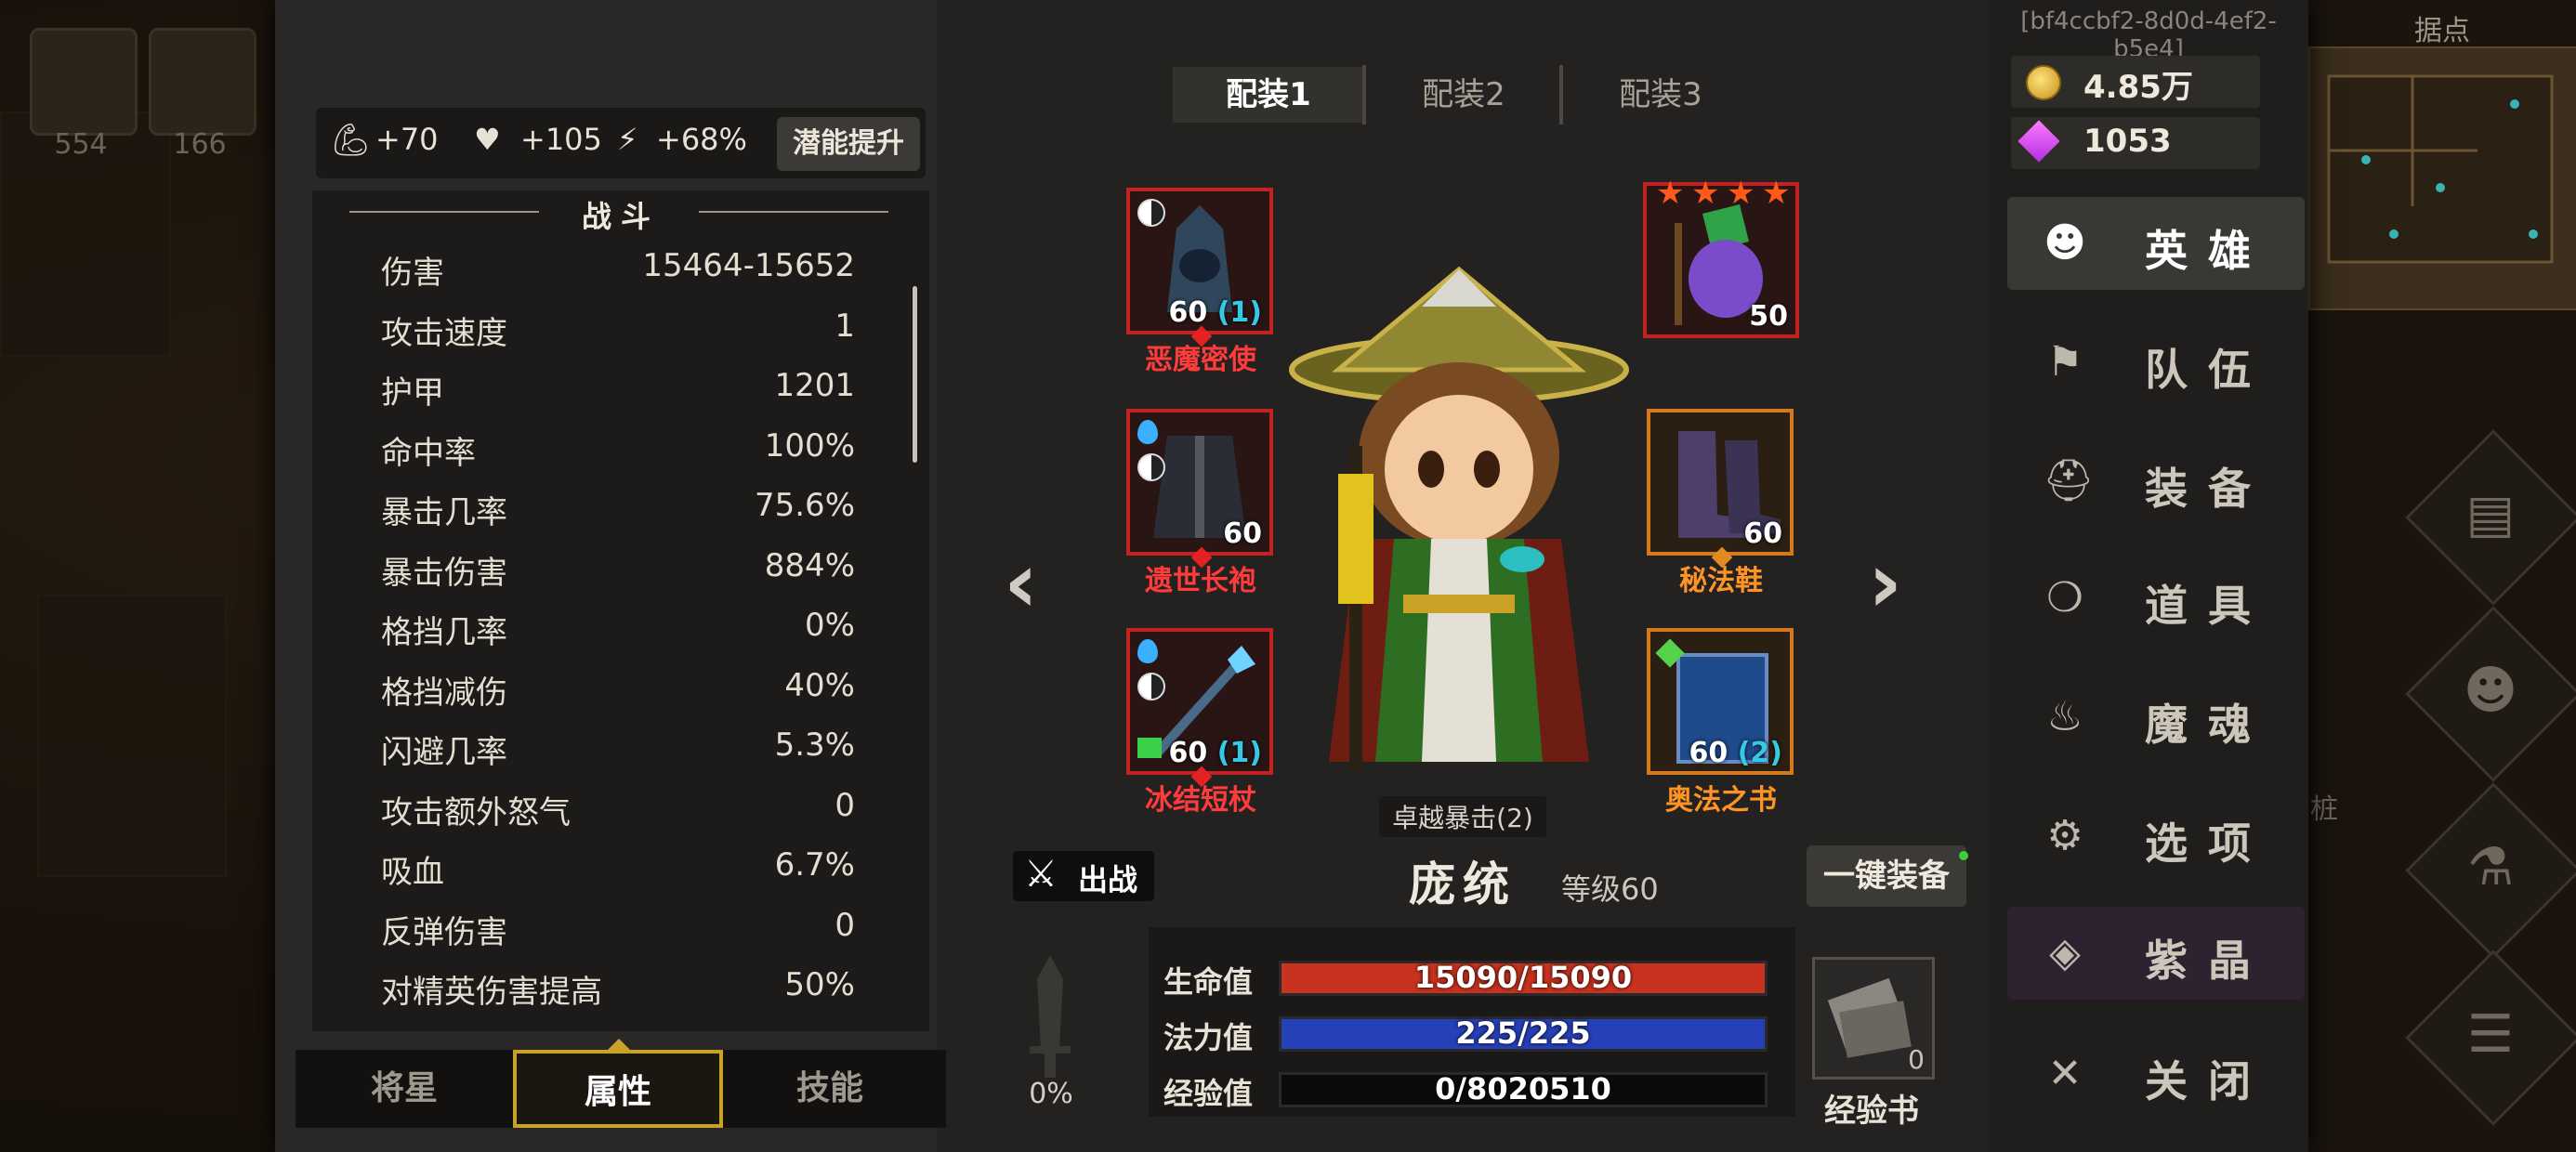  What do you see at coordinates (1459, 518) in the screenshot?
I see `hero-portrait` at bounding box center [1459, 518].